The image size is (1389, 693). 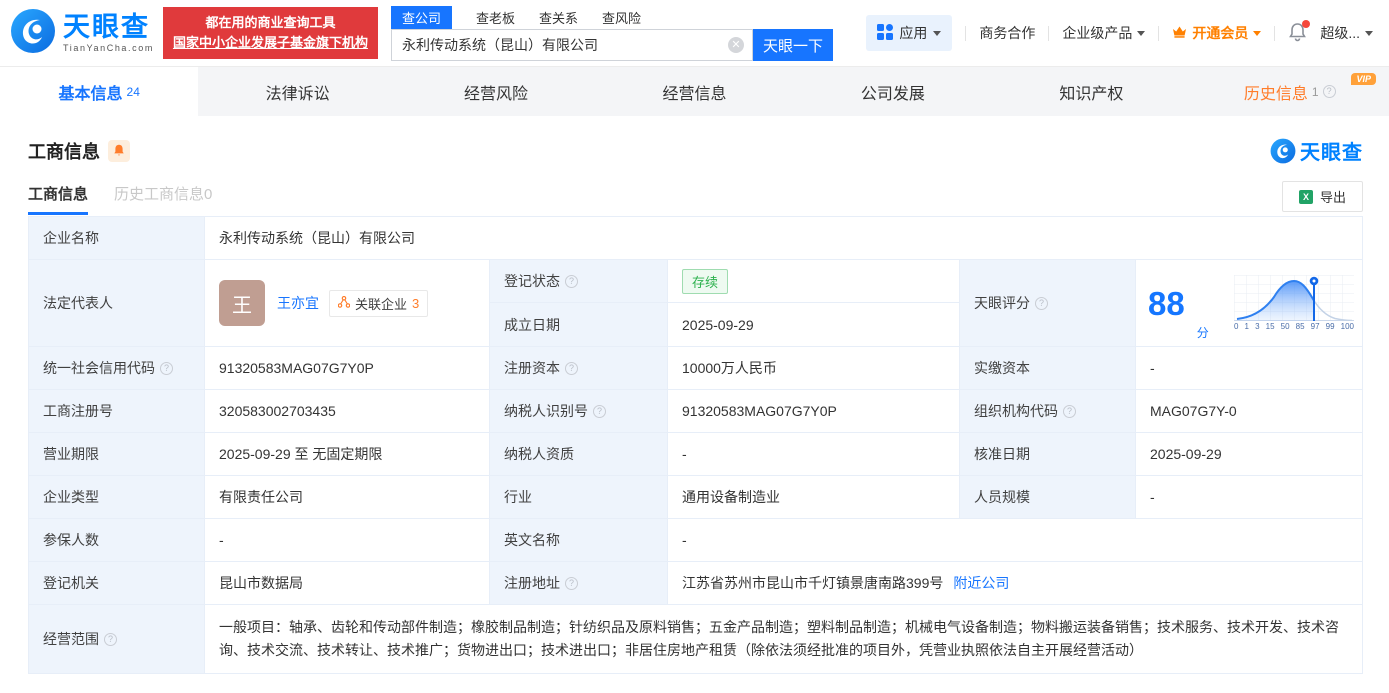 What do you see at coordinates (379, 303) in the screenshot?
I see `related-companies-badge: 关联企业 3` at bounding box center [379, 303].